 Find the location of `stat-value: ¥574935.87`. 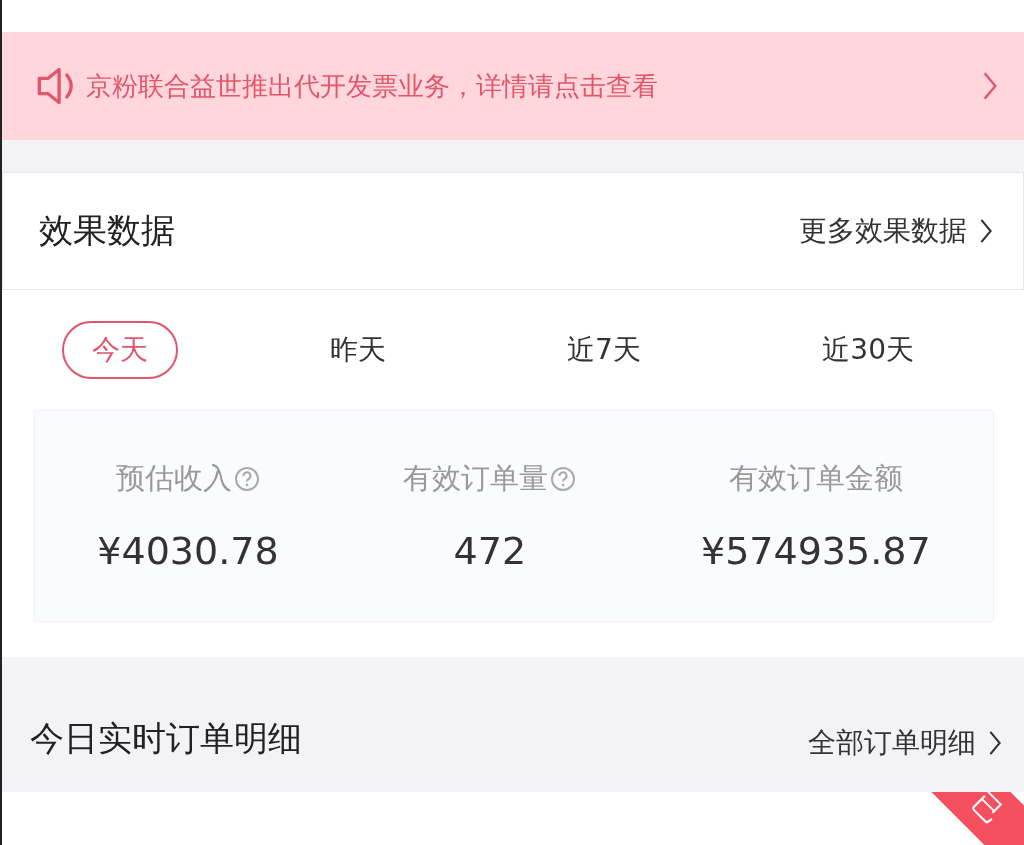

stat-value: ¥574935.87 is located at coordinates (815, 551).